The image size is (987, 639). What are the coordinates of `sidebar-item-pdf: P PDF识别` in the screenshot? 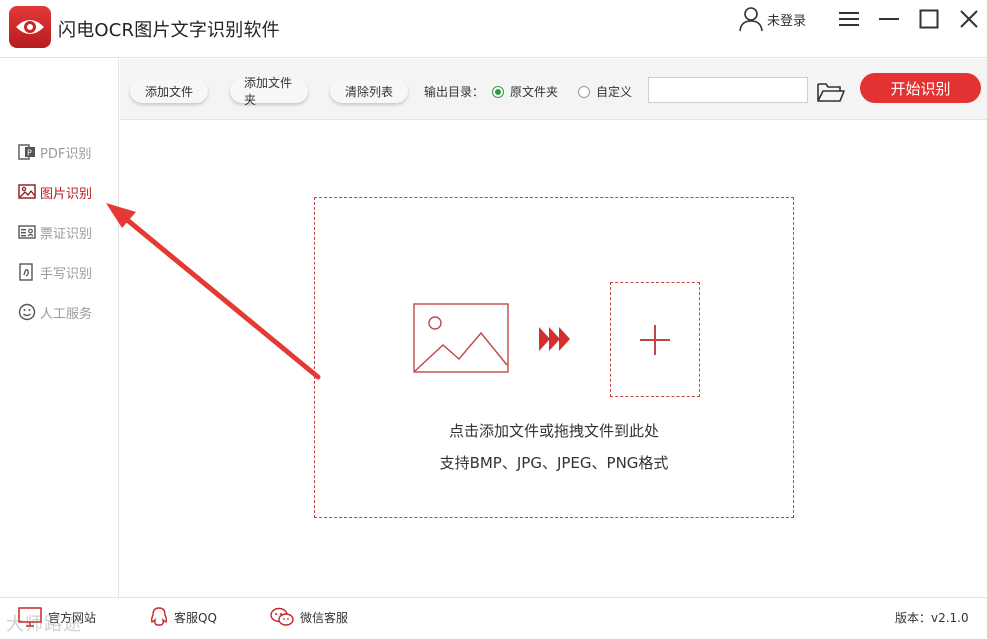 It's located at (54, 152).